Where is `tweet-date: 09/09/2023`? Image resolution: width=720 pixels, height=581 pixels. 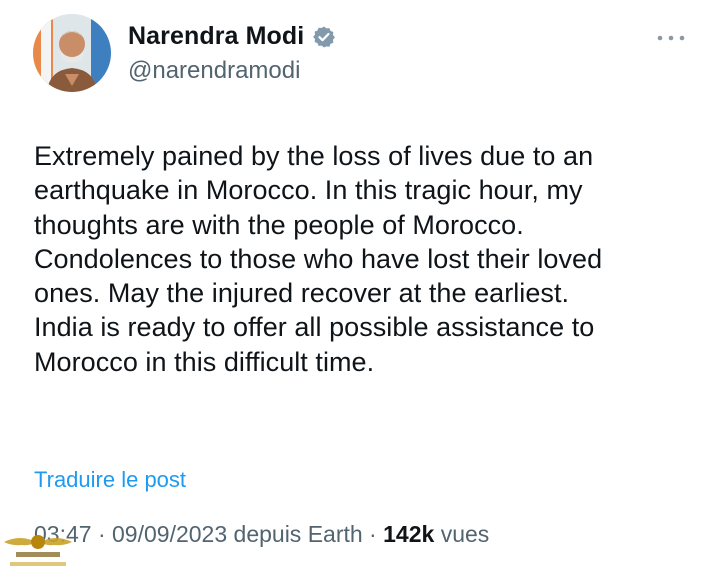 tweet-date: 09/09/2023 is located at coordinates (169, 534).